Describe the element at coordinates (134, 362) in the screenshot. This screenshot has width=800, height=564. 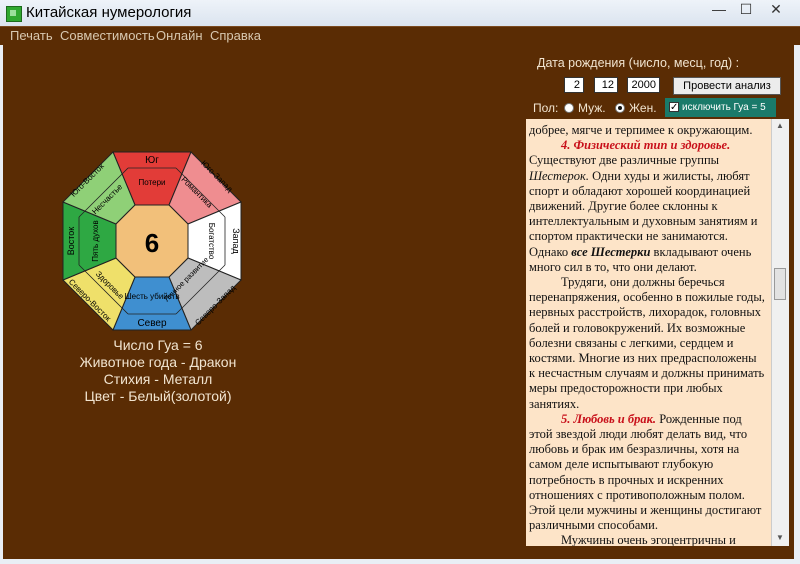
I see `animal-label: Животное года -` at that location.